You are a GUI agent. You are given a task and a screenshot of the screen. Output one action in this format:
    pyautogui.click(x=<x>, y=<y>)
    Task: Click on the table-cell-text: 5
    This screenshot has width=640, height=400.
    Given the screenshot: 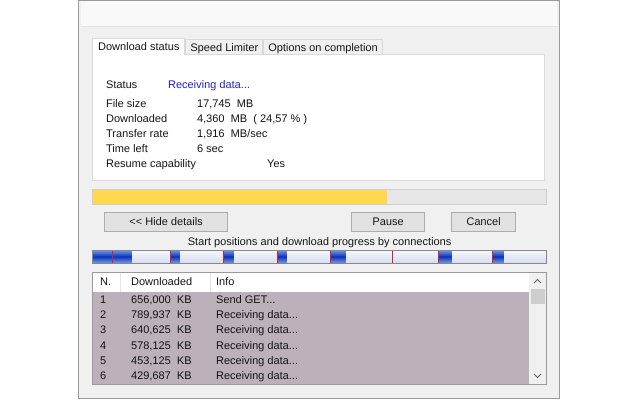 What is the action you would take?
    pyautogui.click(x=103, y=361)
    